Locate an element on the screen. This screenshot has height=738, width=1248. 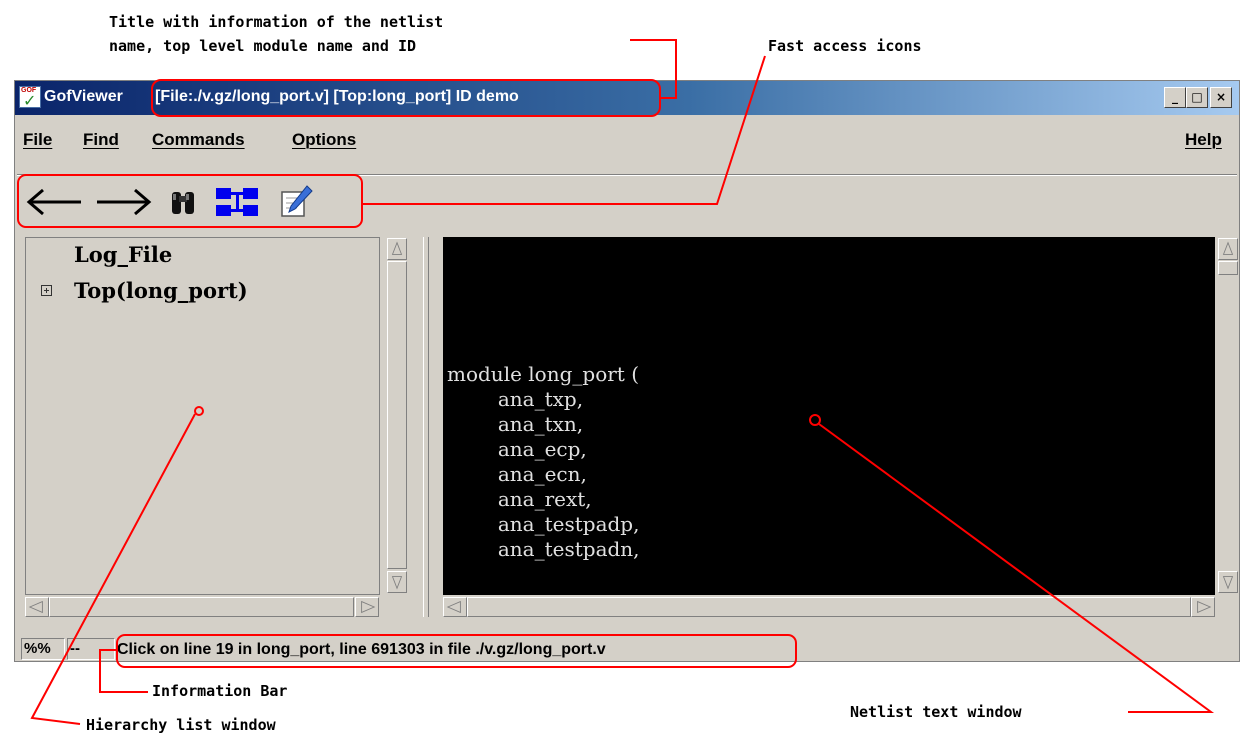
binoculars-icon is located at coordinates (184, 202).